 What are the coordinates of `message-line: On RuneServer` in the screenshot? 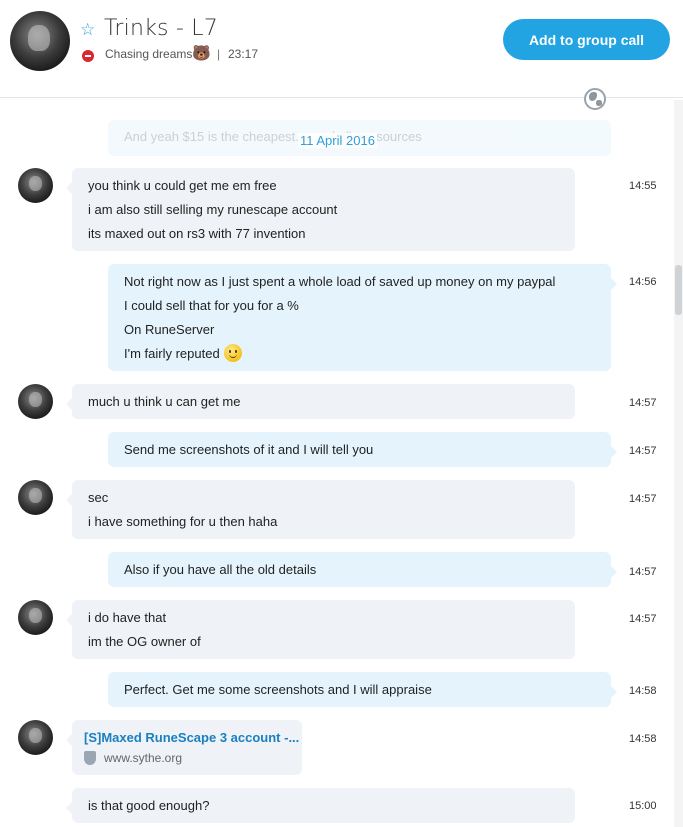 It's located at (169, 329).